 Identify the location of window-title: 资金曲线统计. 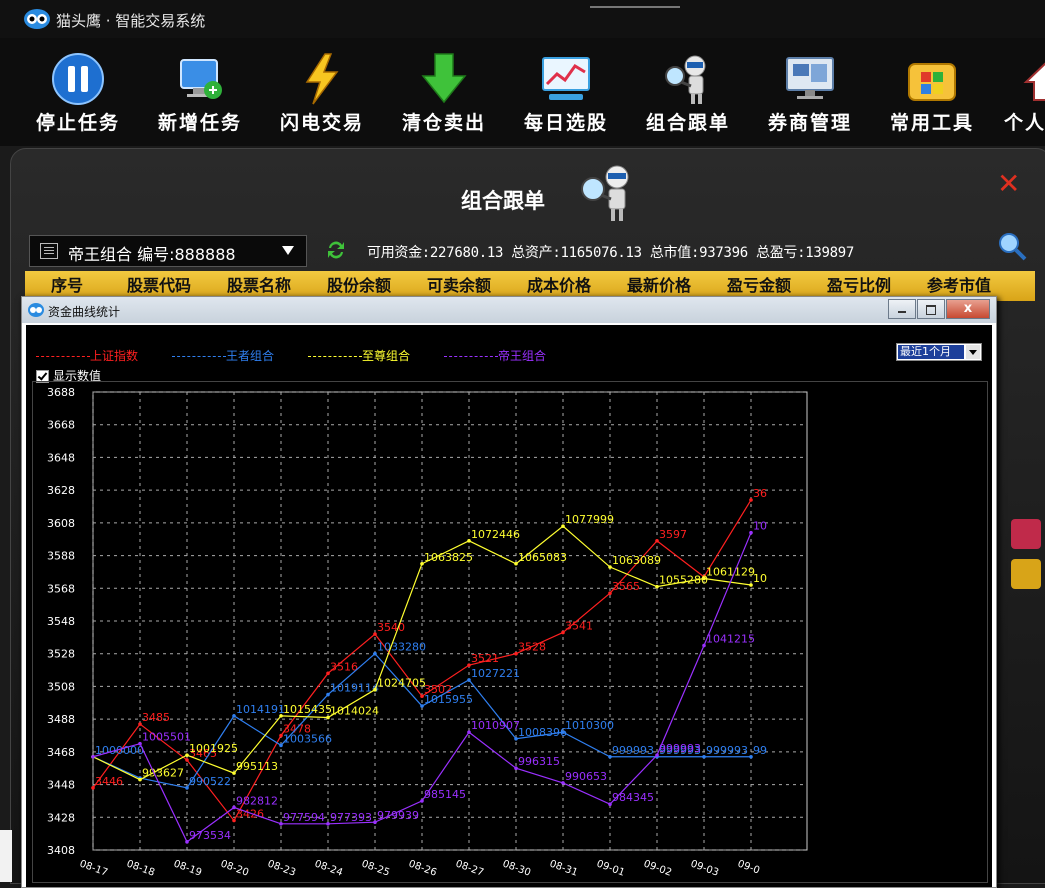
(84, 312).